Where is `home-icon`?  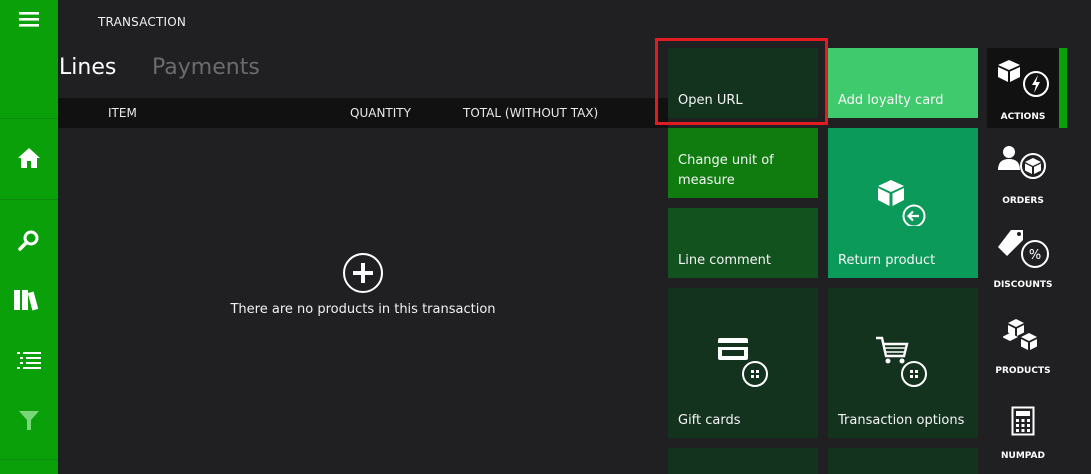 home-icon is located at coordinates (29, 158).